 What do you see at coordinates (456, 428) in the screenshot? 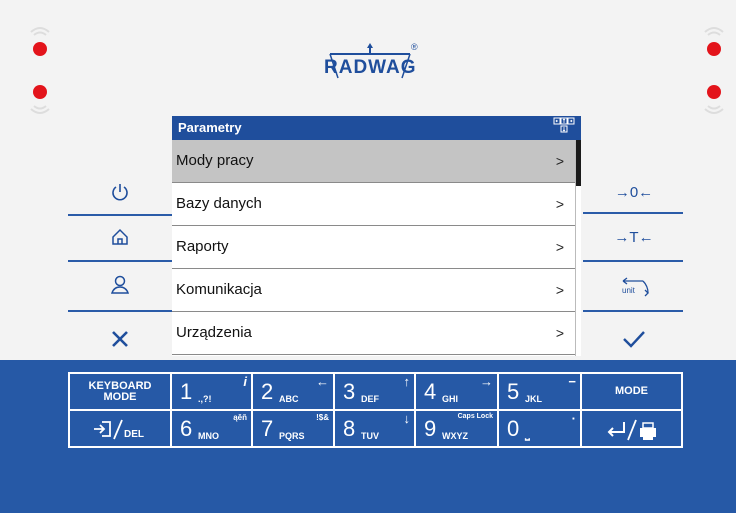
I see `key-9: 9 WXYZ Caps Lock` at bounding box center [456, 428].